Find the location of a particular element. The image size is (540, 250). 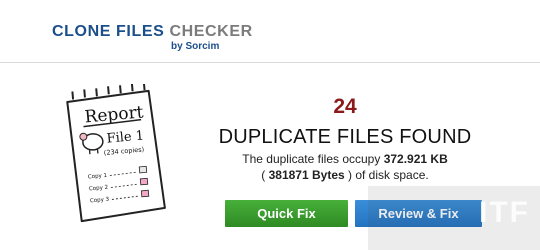

disk-usage-prefix: The duplicate files occupy is located at coordinates (313, 159).